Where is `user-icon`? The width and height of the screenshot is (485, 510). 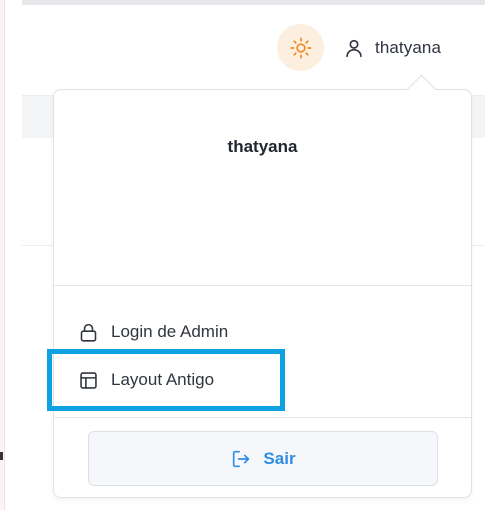
user-icon is located at coordinates (354, 48).